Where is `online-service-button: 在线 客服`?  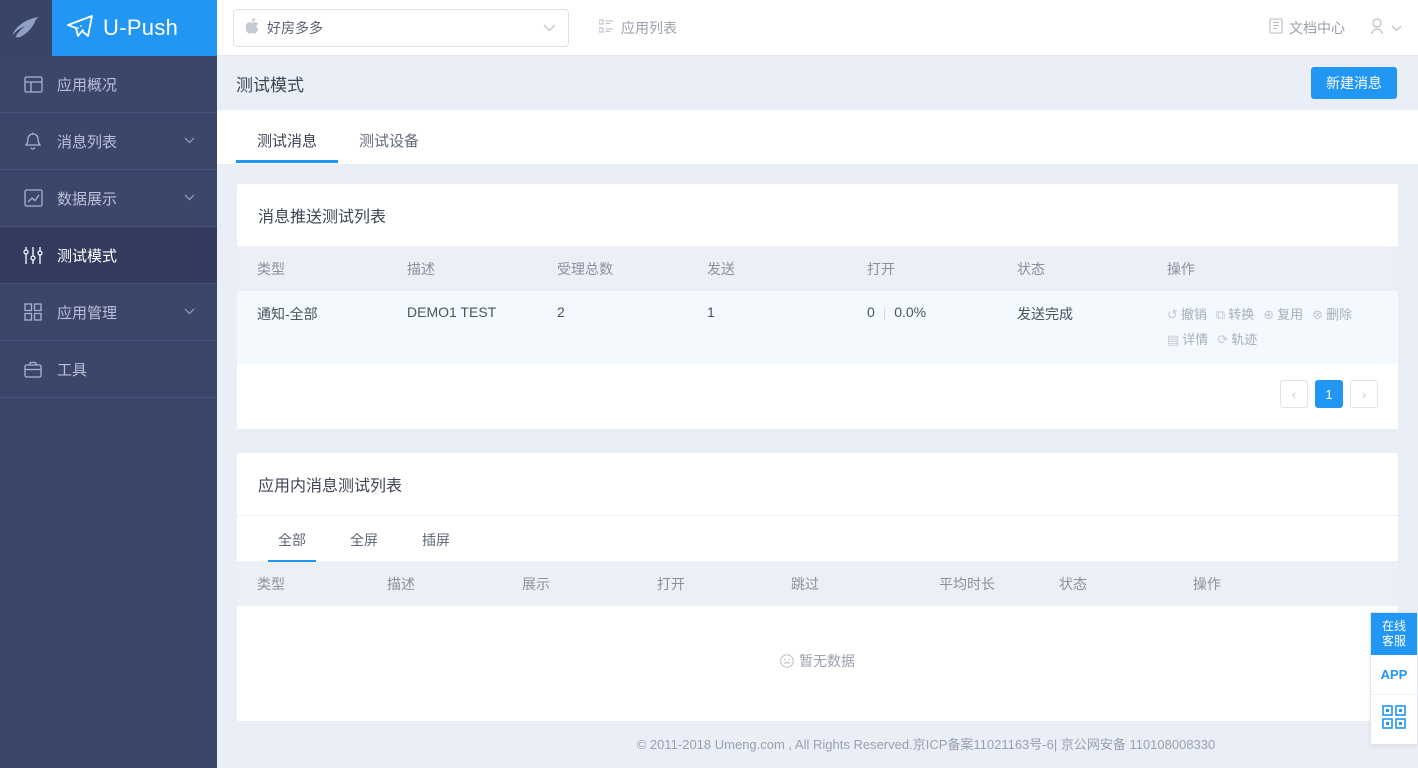
online-service-button: 在线 客服 is located at coordinates (1394, 634).